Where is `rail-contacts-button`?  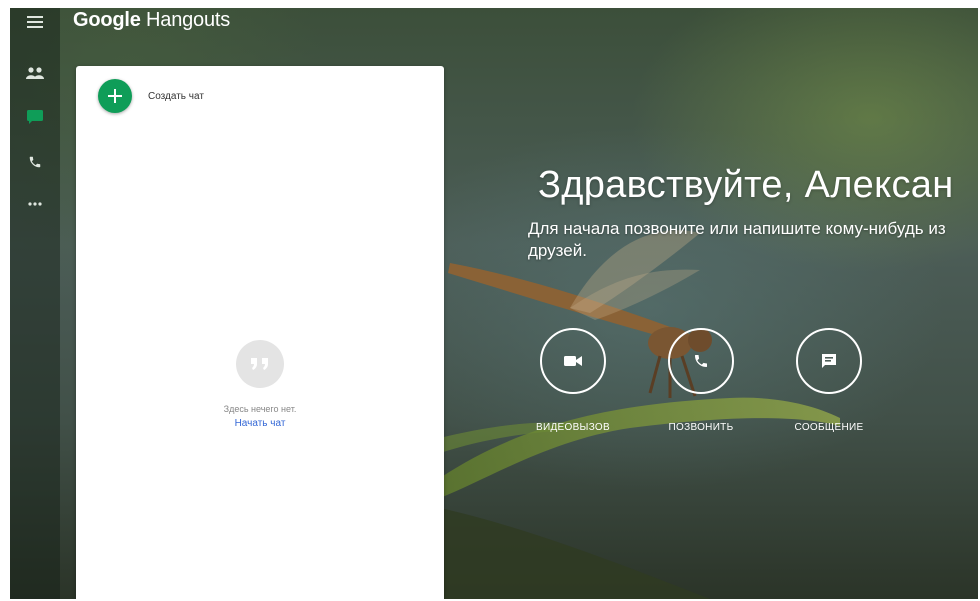 rail-contacts-button is located at coordinates (35, 73).